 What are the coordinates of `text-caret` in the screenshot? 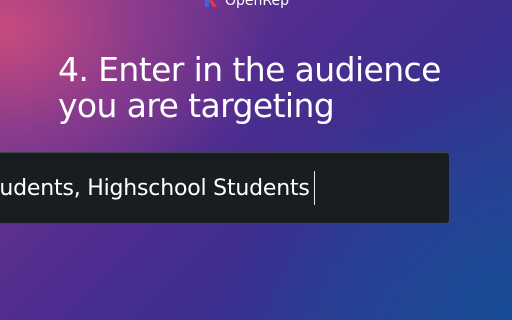 It's located at (314, 188).